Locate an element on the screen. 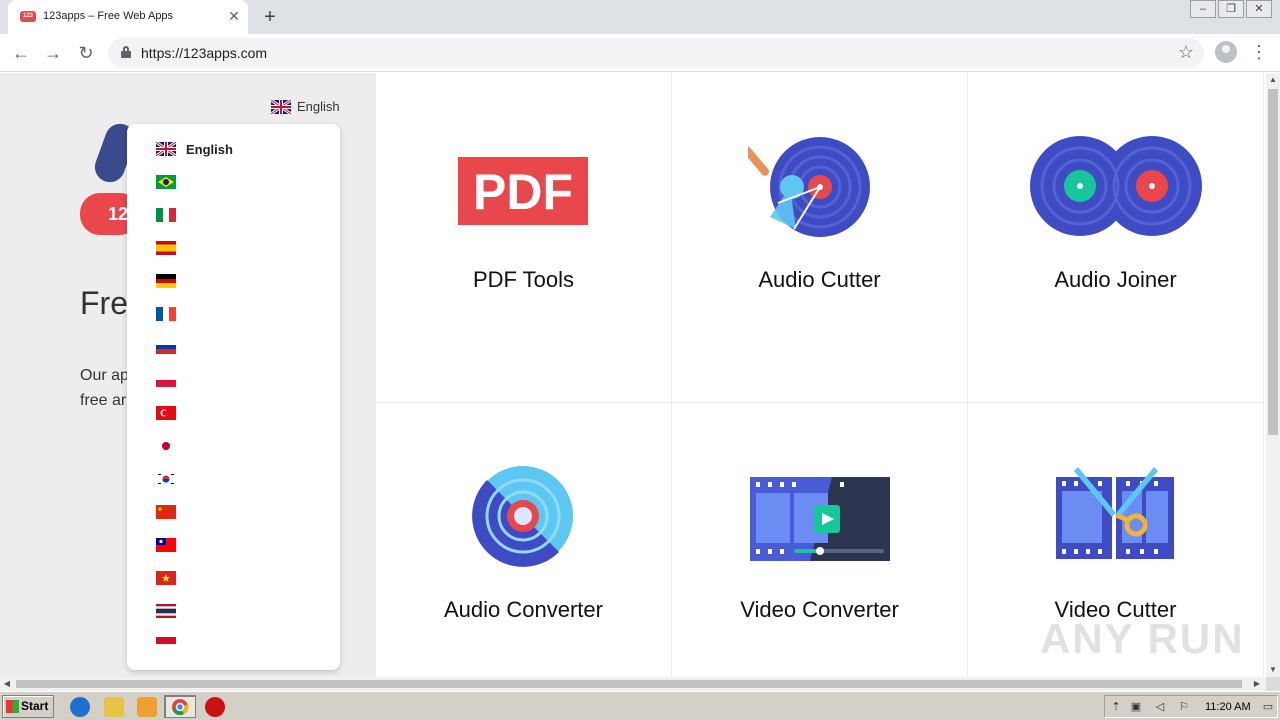  language-toggle: English is located at coordinates (305, 106).